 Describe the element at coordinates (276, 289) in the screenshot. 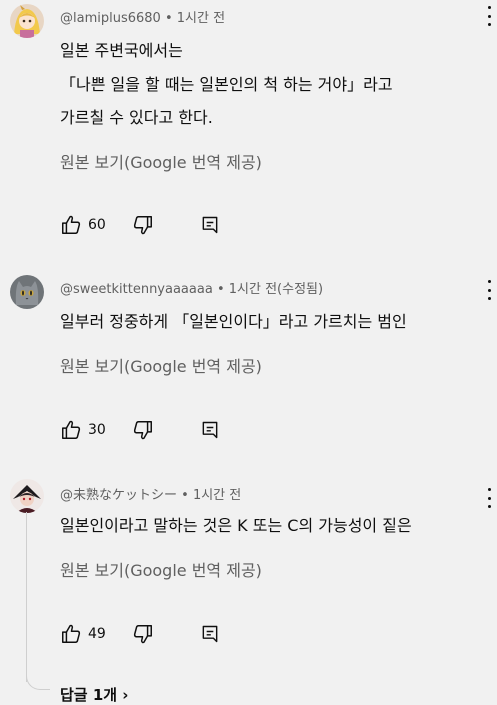

I see `comment-time: 1시간 전(수정됨)` at that location.